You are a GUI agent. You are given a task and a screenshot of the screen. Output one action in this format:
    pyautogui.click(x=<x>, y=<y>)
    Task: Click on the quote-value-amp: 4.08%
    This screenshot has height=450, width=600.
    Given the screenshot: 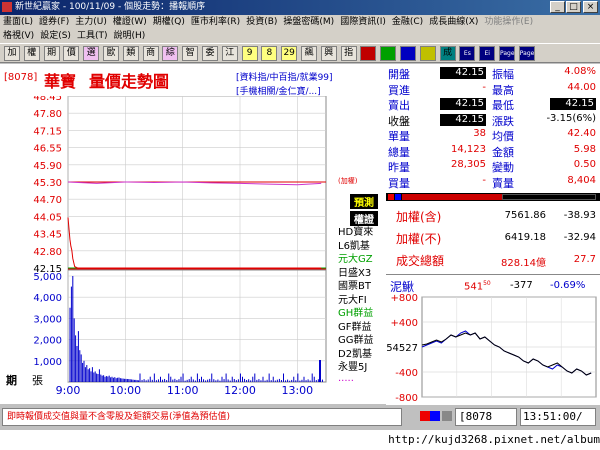 What is the action you would take?
    pyautogui.click(x=580, y=71)
    